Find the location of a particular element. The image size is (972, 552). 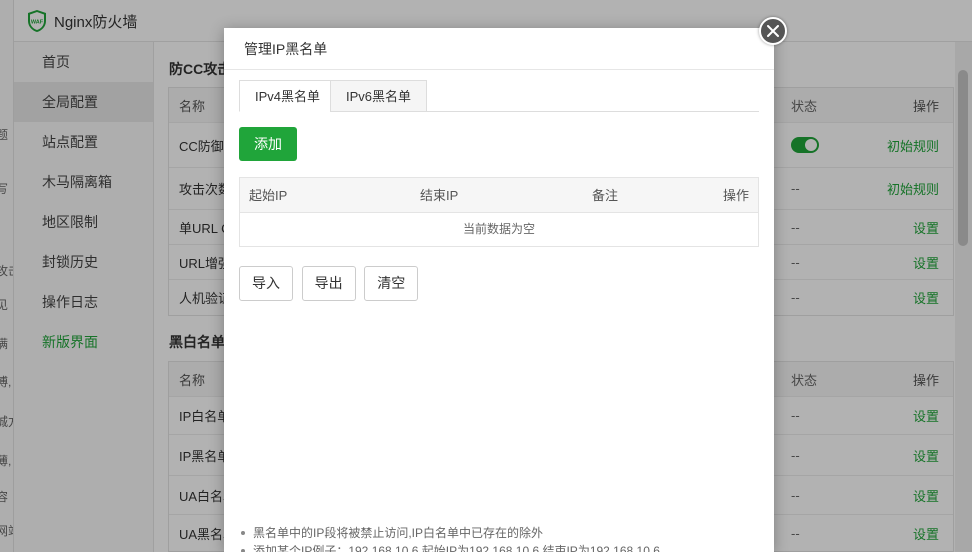

tab-ipv4-blacklist: IPv4黑名单 is located at coordinates (288, 96).